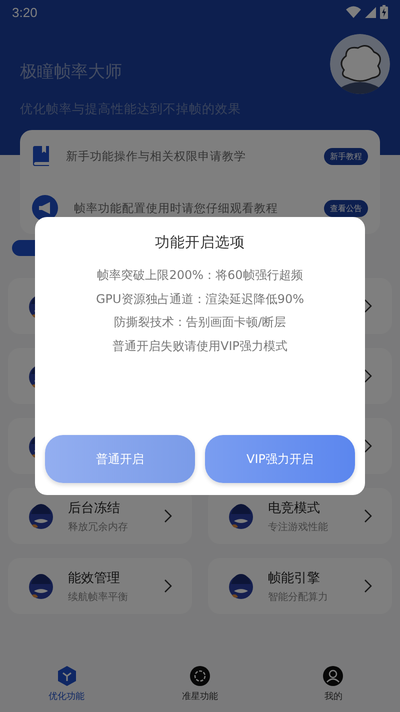 The height and width of the screenshot is (712, 400). I want to click on dialog-title: 功能开启选项, so click(200, 243).